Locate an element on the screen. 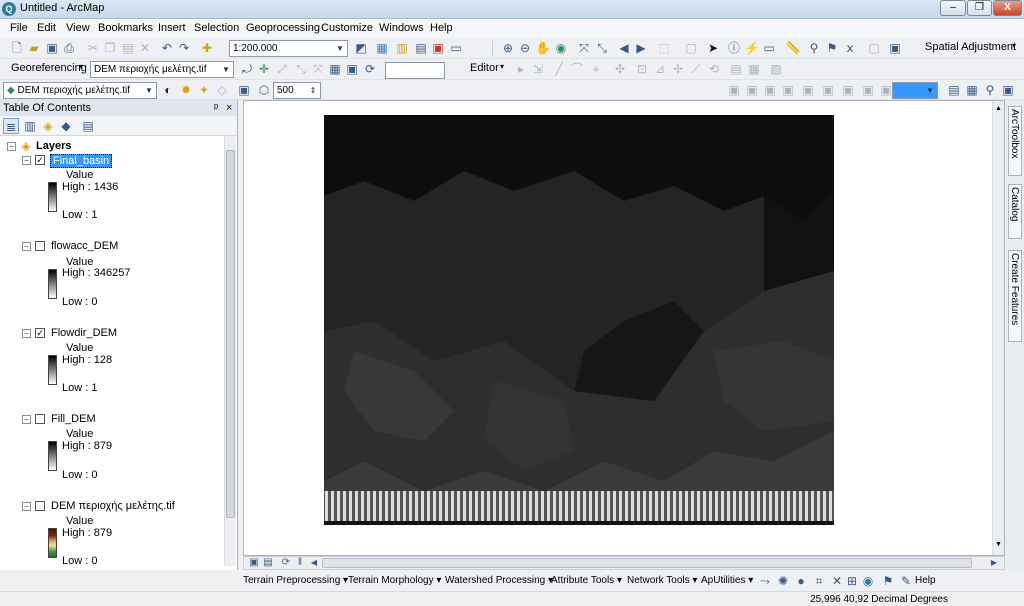 The image size is (1024, 606). new-document-icon: 🗋 is located at coordinates (17, 48).